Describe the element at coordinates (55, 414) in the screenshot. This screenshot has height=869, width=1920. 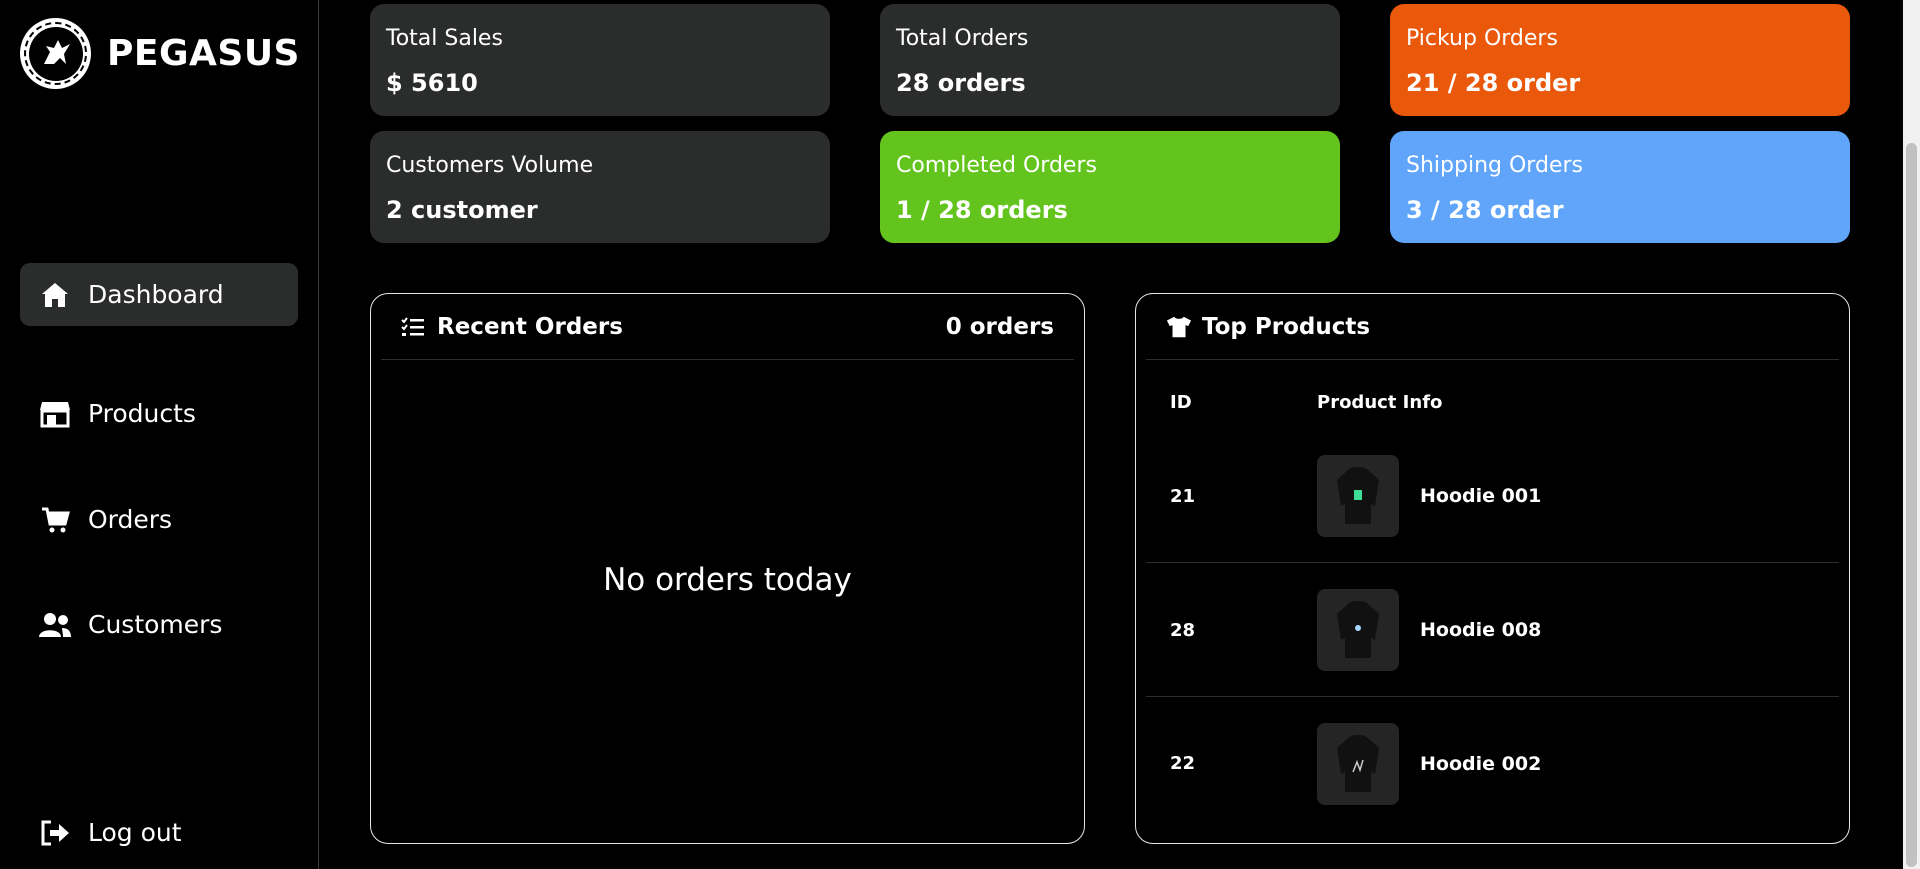
I see `store-icon` at that location.